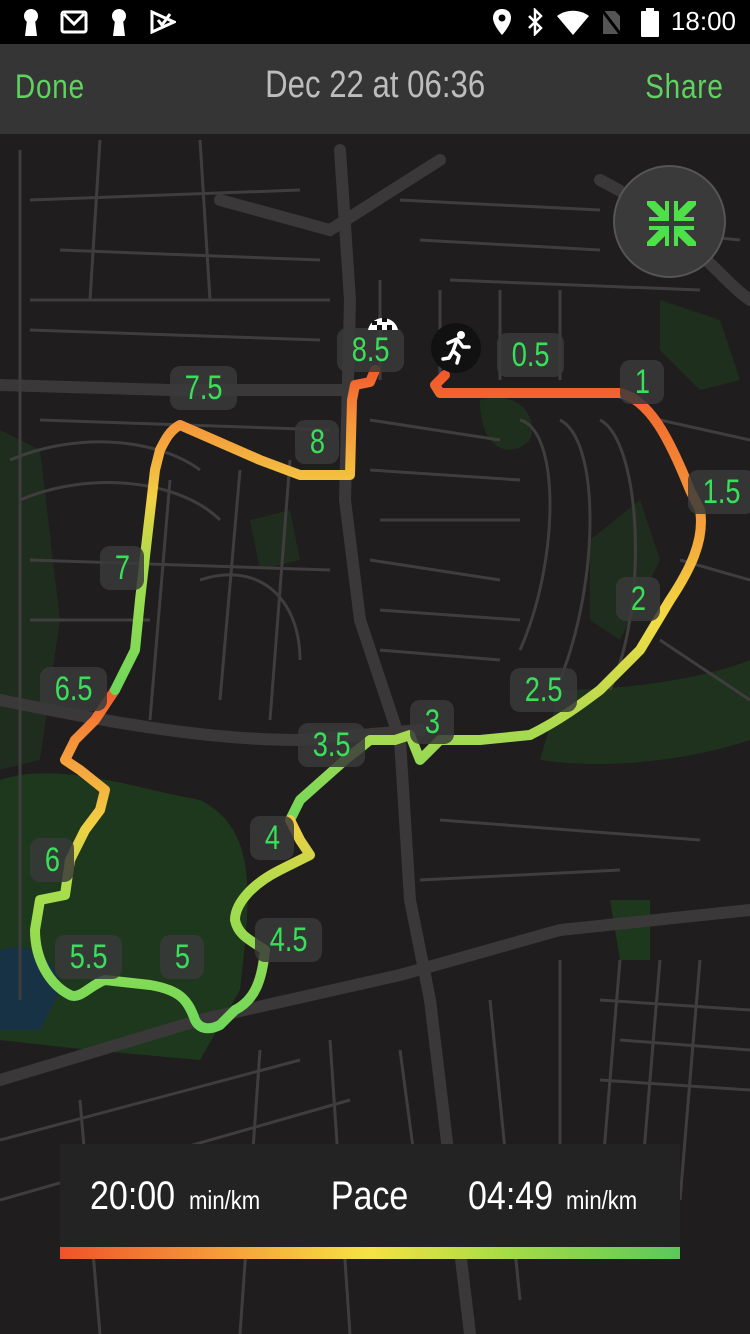 This screenshot has width=750, height=1334. What do you see at coordinates (642, 382) in the screenshot?
I see `km-marker-1: 1` at bounding box center [642, 382].